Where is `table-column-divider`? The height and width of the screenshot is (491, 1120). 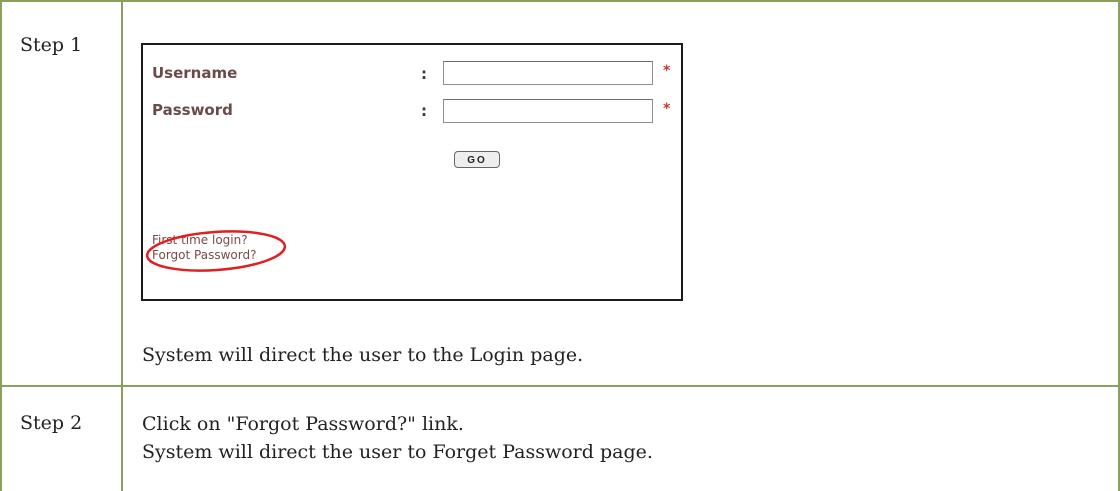
table-column-divider is located at coordinates (122, 245).